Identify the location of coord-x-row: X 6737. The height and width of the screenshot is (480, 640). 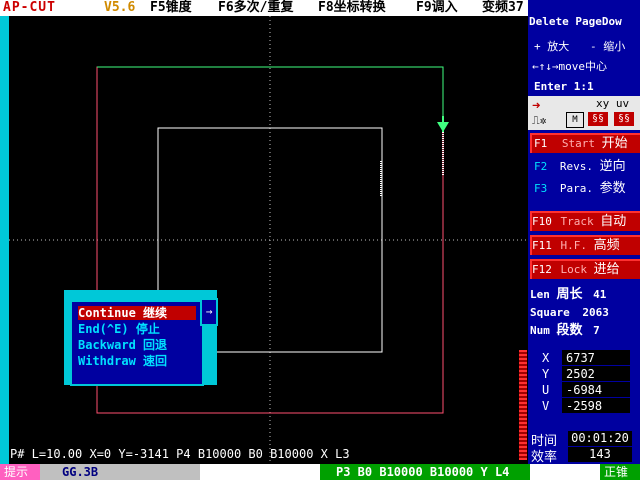
(582, 358).